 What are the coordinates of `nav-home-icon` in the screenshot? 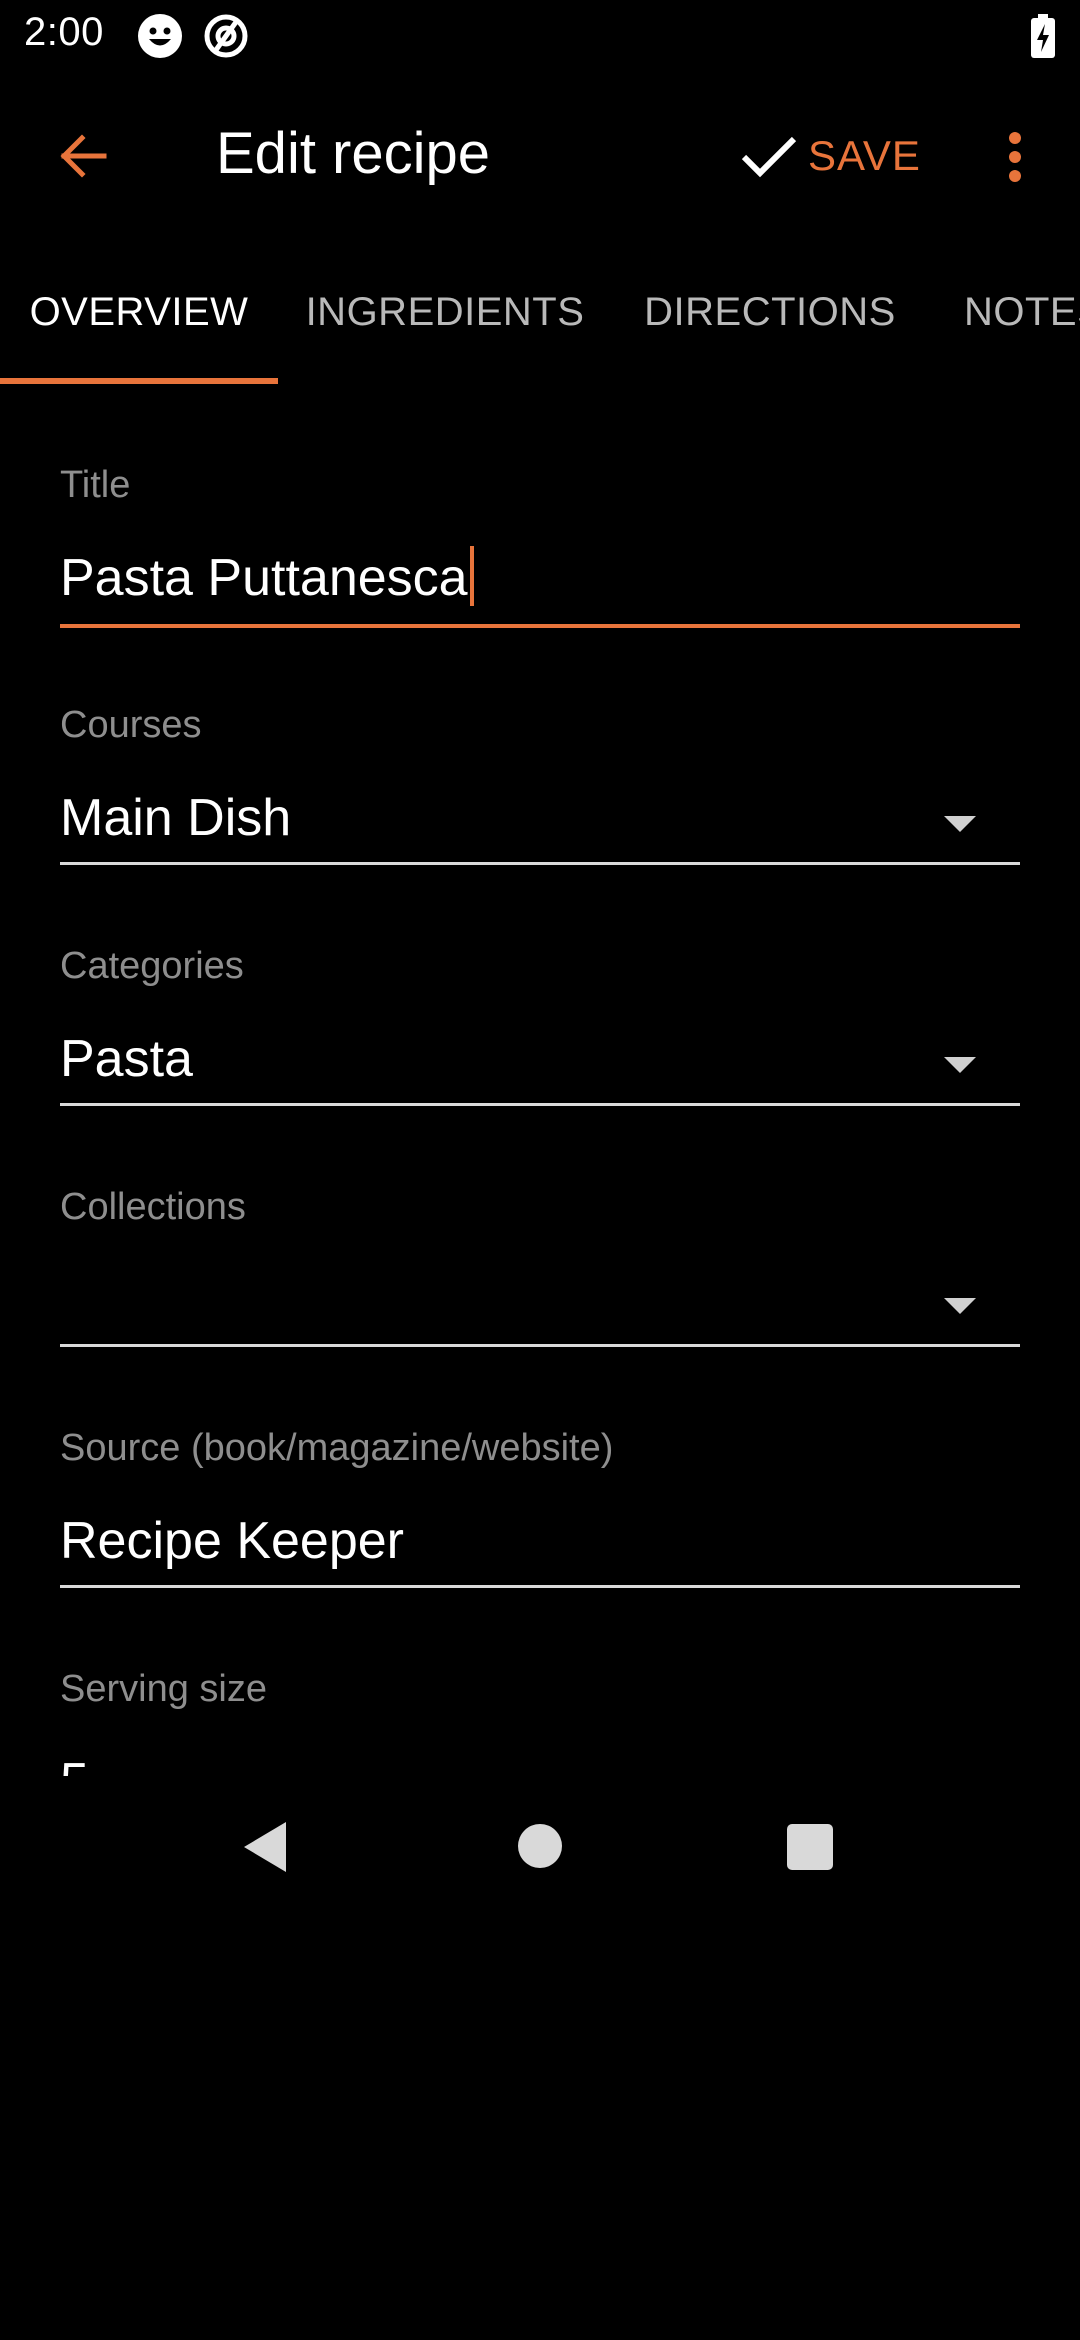 It's located at (540, 1846).